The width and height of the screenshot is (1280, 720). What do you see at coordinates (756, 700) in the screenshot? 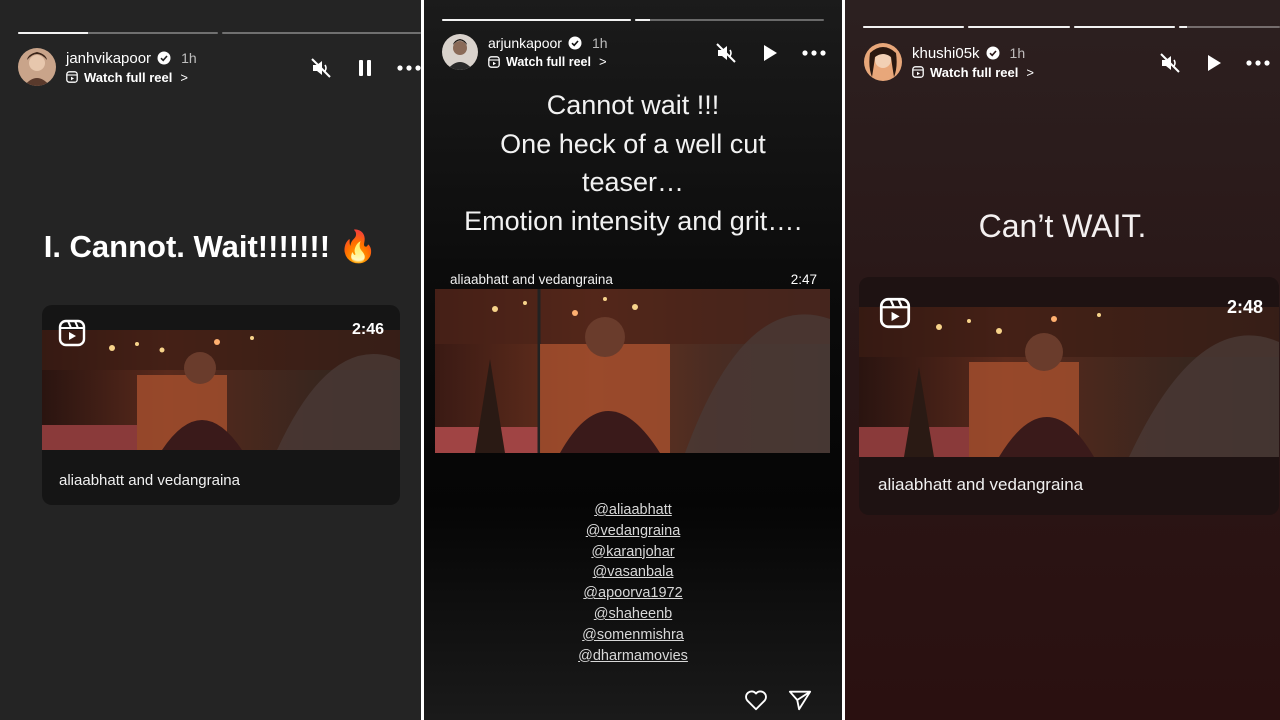
I see `heart-icon` at bounding box center [756, 700].